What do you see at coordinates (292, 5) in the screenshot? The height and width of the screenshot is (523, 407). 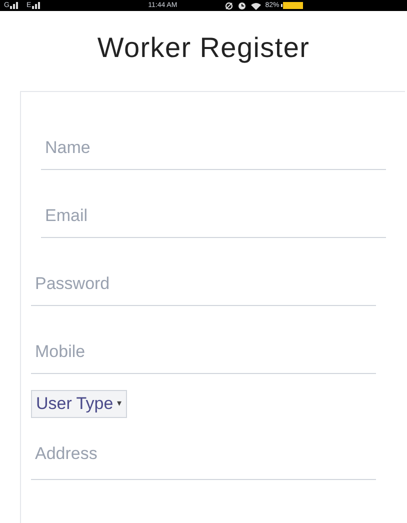 I see `battery-icon` at bounding box center [292, 5].